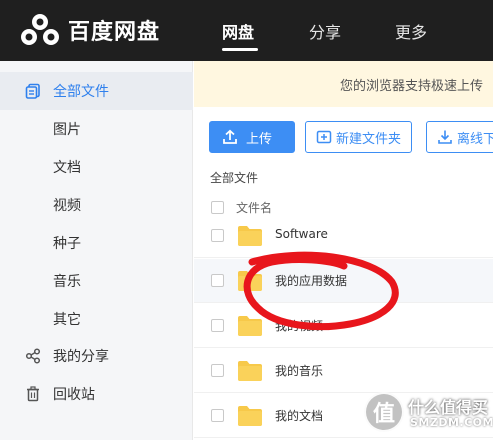 The height and width of the screenshot is (440, 493). I want to click on upload-button-label: 上传, so click(259, 139).